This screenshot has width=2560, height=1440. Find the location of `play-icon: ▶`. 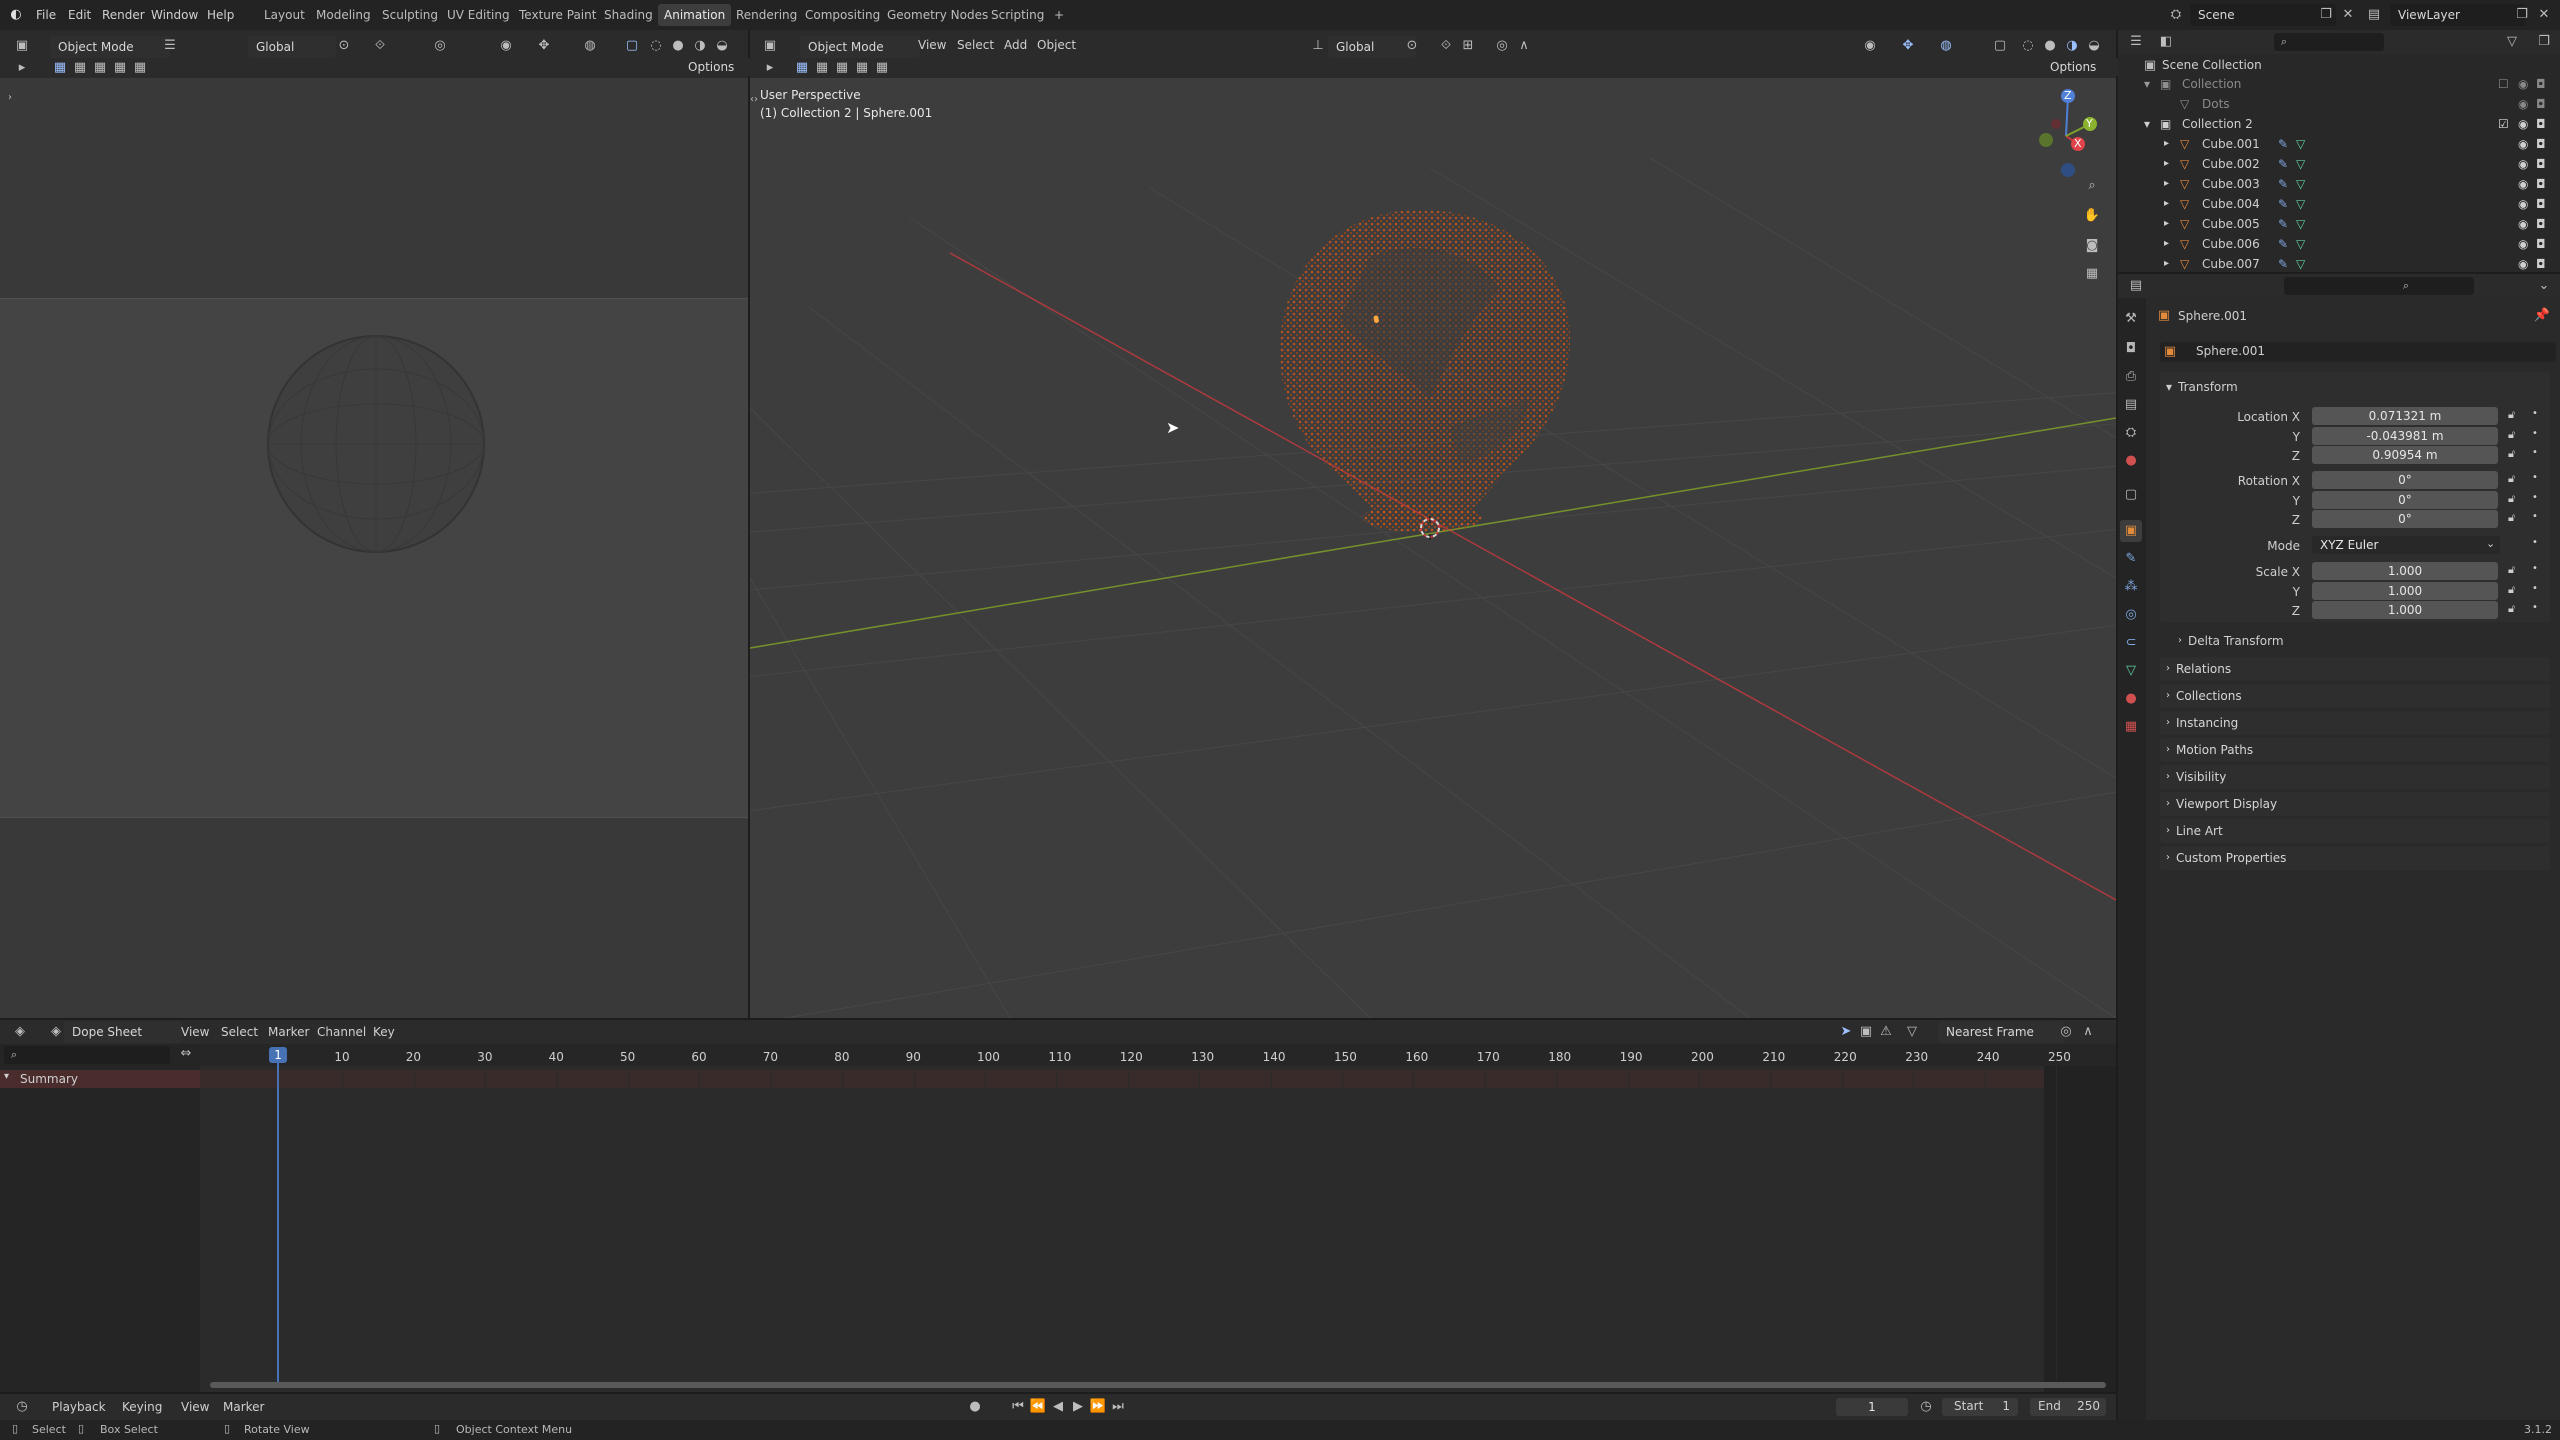

play-icon: ▶ is located at coordinates (1078, 1407).